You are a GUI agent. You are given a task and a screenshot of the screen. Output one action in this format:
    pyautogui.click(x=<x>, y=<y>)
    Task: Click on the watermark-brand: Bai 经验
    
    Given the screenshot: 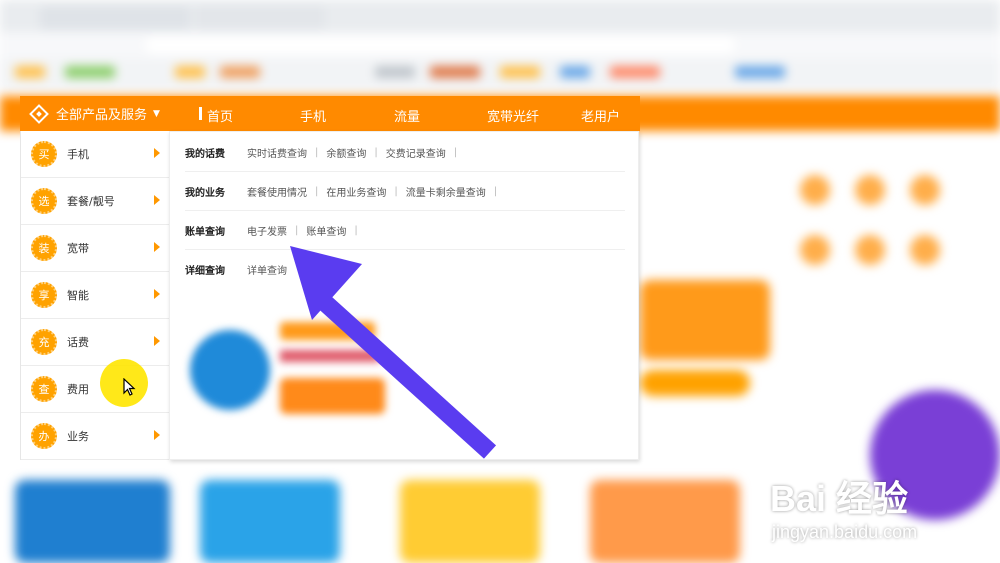 What is the action you would take?
    pyautogui.click(x=839, y=498)
    